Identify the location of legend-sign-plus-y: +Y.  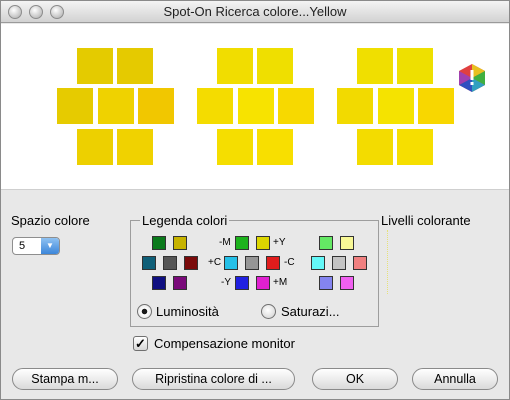
(279, 242).